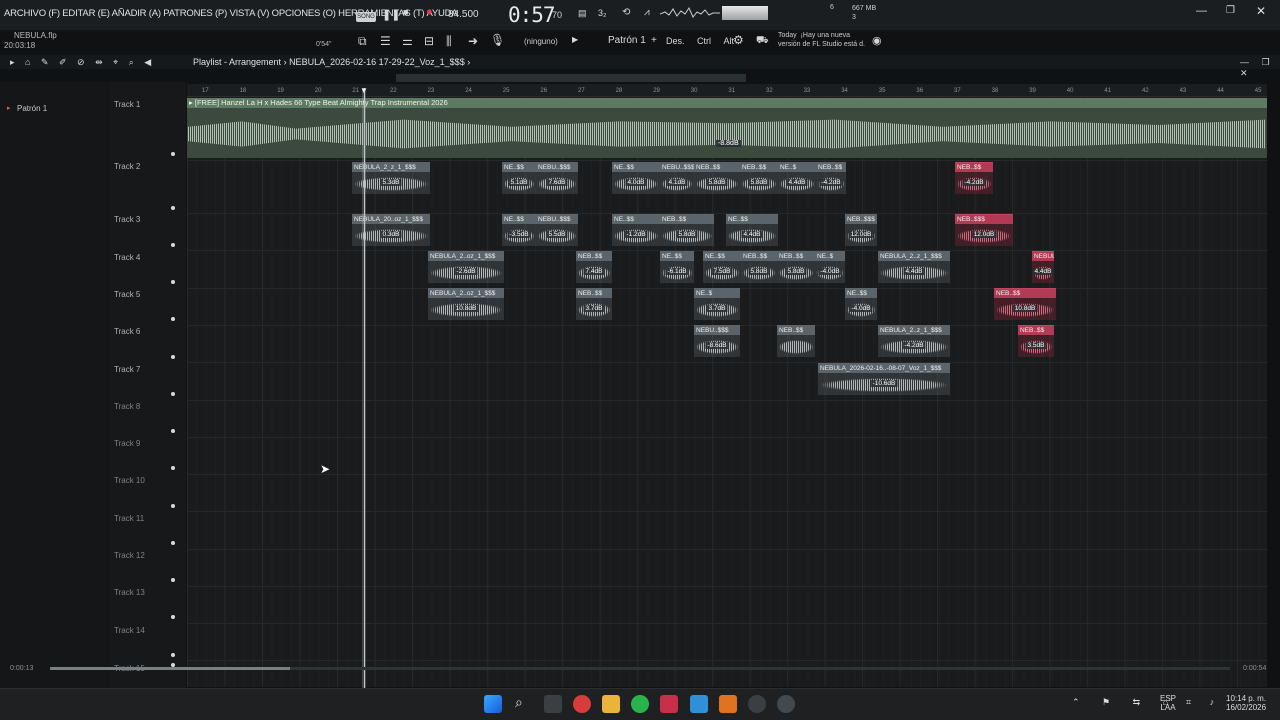 Image resolution: width=1280 pixels, height=720 pixels. I want to click on tempo-display: 84.500, so click(463, 14).